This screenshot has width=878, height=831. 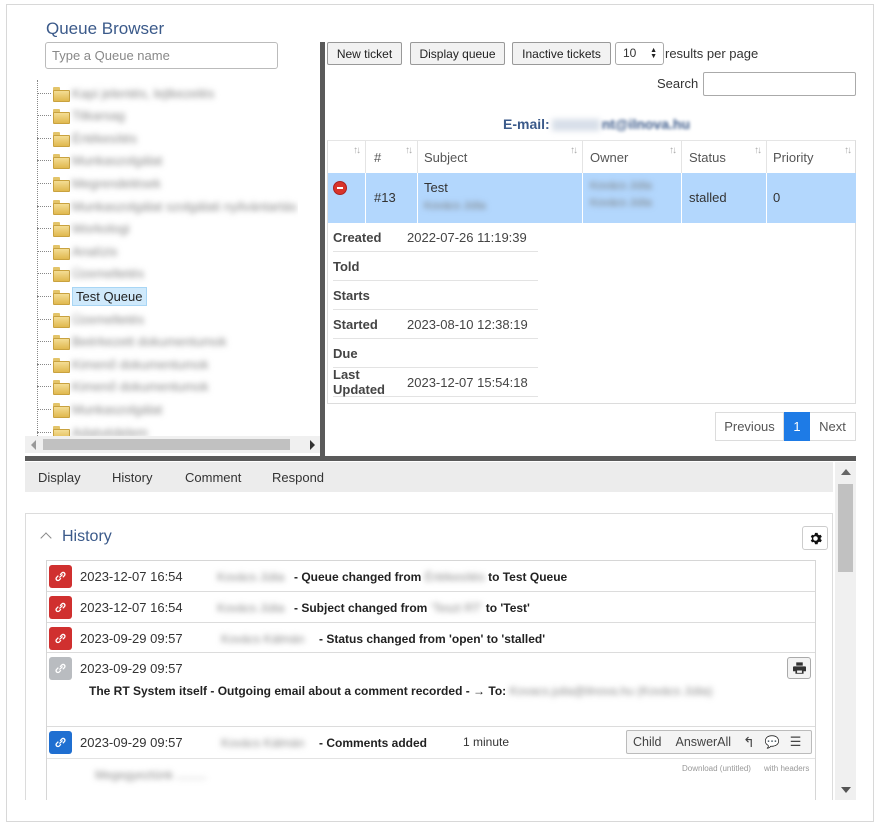 I want to click on tree-item: Beérkezett dokumentumok, so click(x=132, y=342).